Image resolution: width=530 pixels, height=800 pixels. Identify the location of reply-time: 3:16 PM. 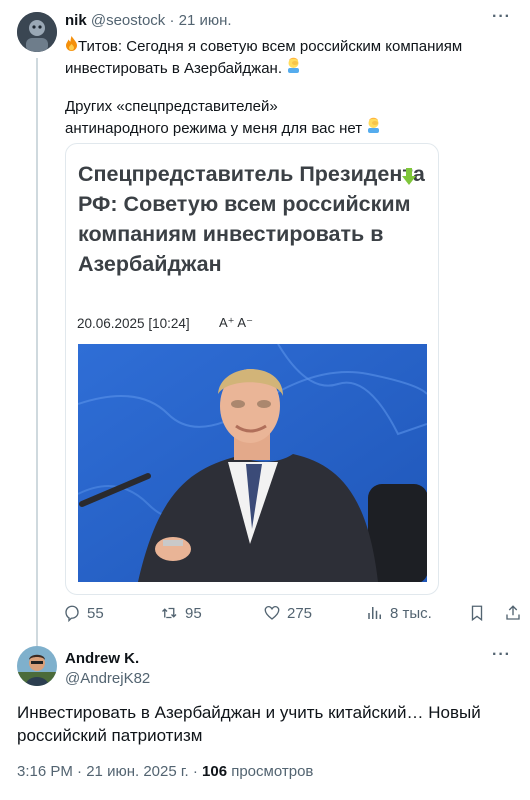
(45, 771).